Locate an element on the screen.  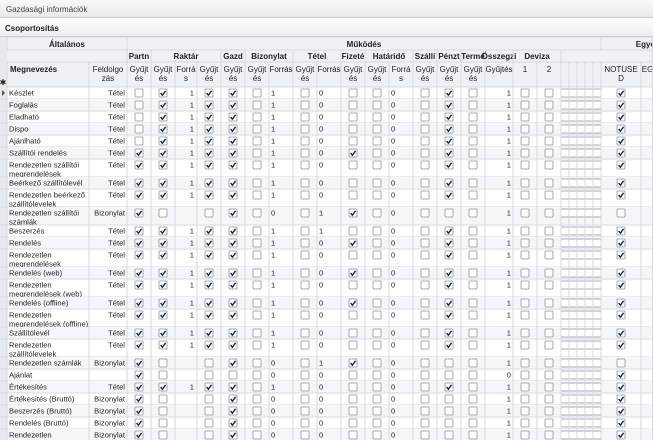
column-header-12: és is located at coordinates (377, 78).